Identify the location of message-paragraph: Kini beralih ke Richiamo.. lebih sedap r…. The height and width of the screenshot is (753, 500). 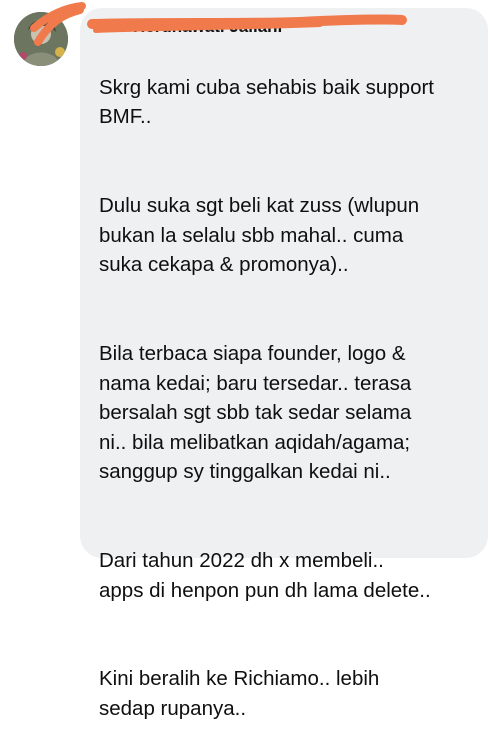
(239, 694).